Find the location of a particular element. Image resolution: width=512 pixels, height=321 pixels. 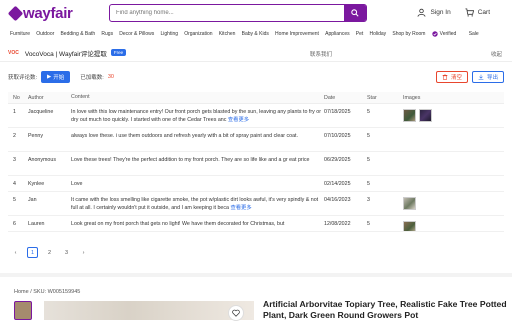

product-main-image is located at coordinates (149, 310).